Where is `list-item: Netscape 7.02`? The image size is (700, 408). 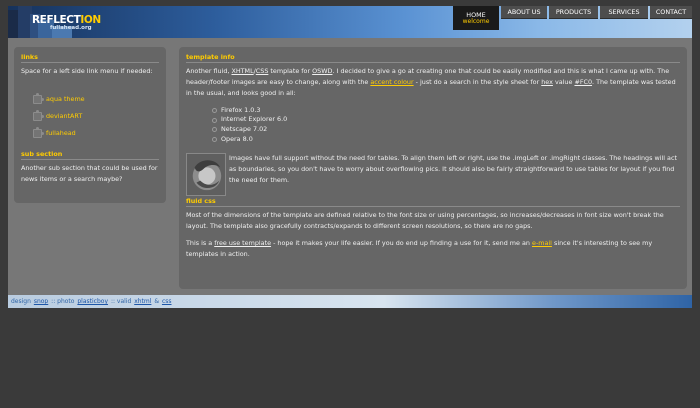
list-item: Netscape 7.02 is located at coordinates (446, 130).